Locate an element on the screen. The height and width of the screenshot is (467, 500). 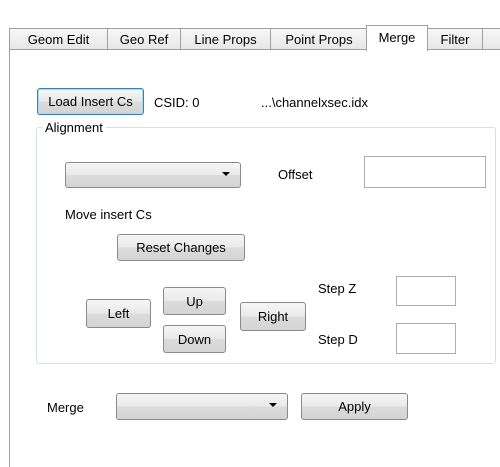
alignment-combo is located at coordinates (153, 175).